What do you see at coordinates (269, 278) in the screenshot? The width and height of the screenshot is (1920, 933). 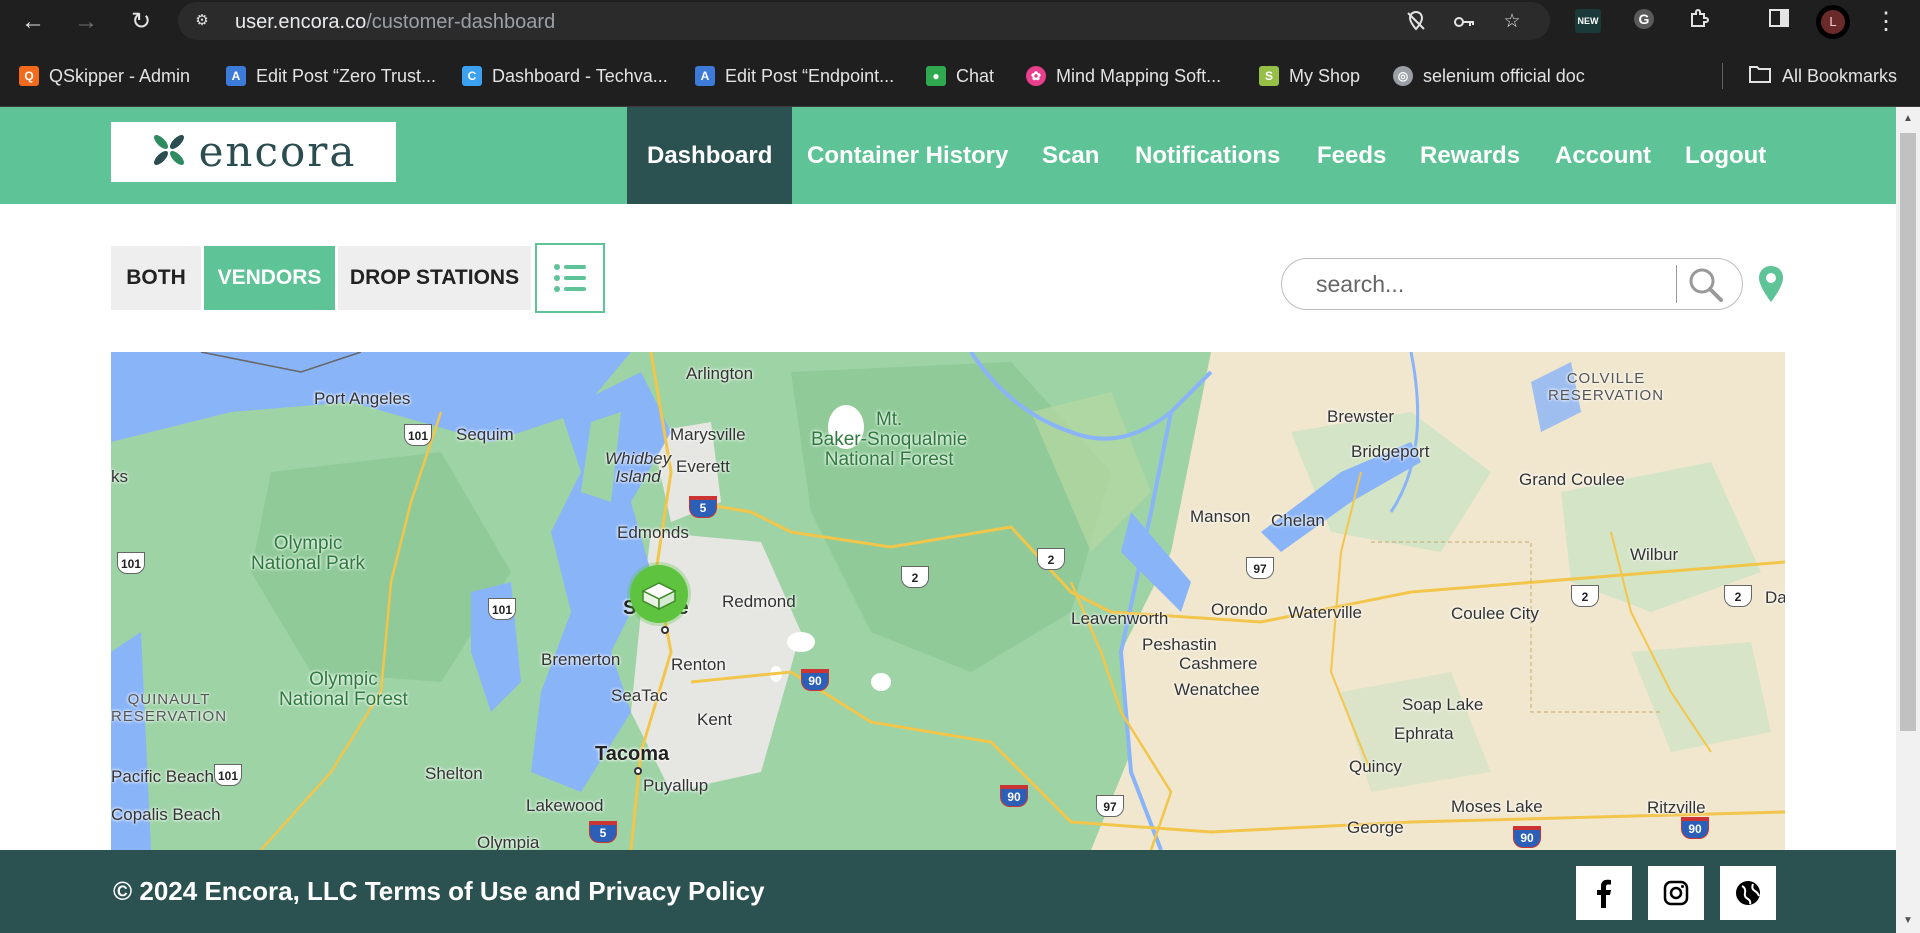 I see `filter-vendors-button: VENDORS` at bounding box center [269, 278].